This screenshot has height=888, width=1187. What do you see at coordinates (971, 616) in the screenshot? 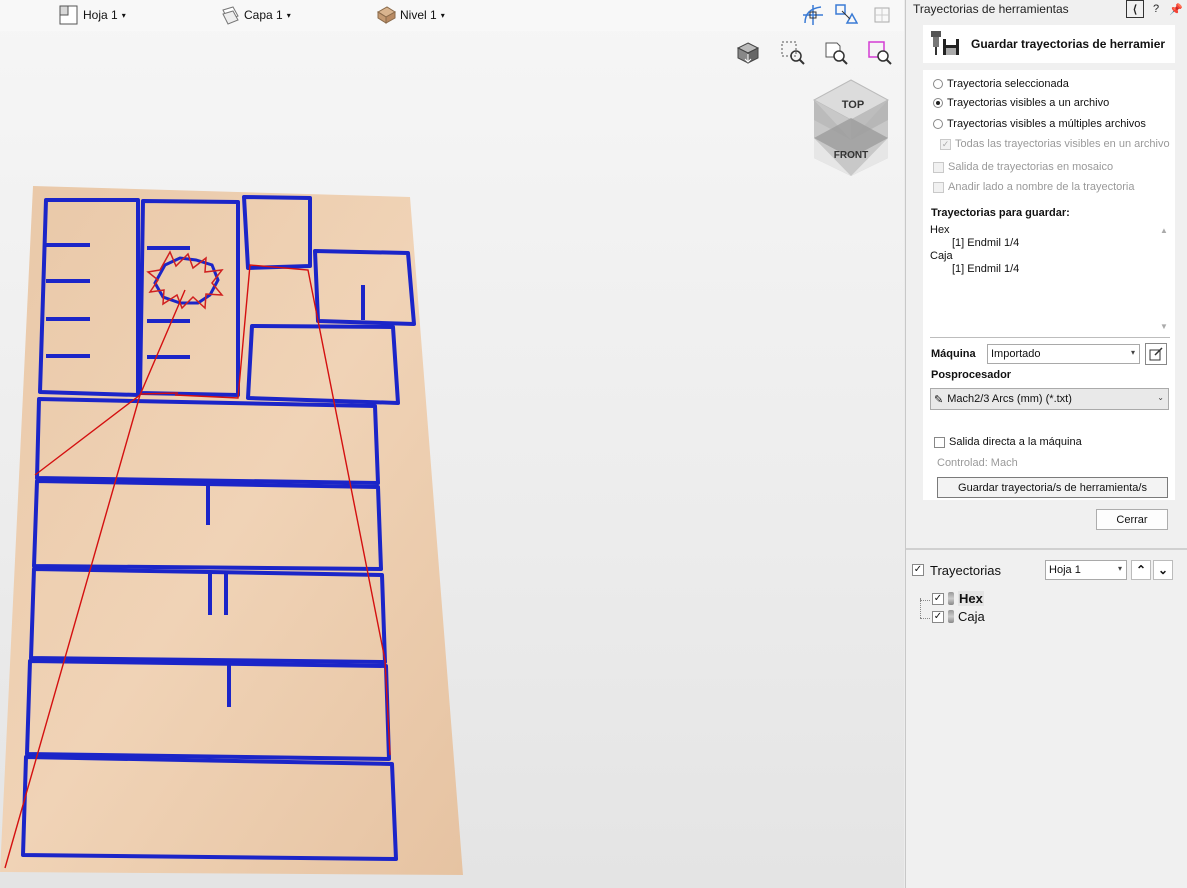
I see `tree-item-label: Caja` at bounding box center [971, 616].